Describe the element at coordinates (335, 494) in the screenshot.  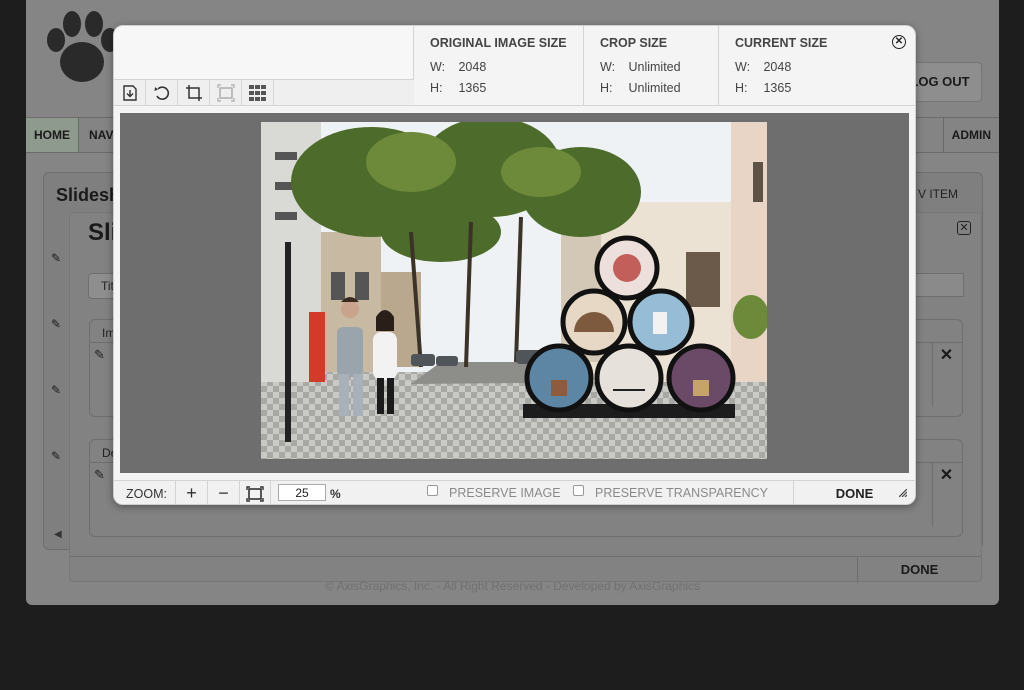
I see `zoom-unit: %` at that location.